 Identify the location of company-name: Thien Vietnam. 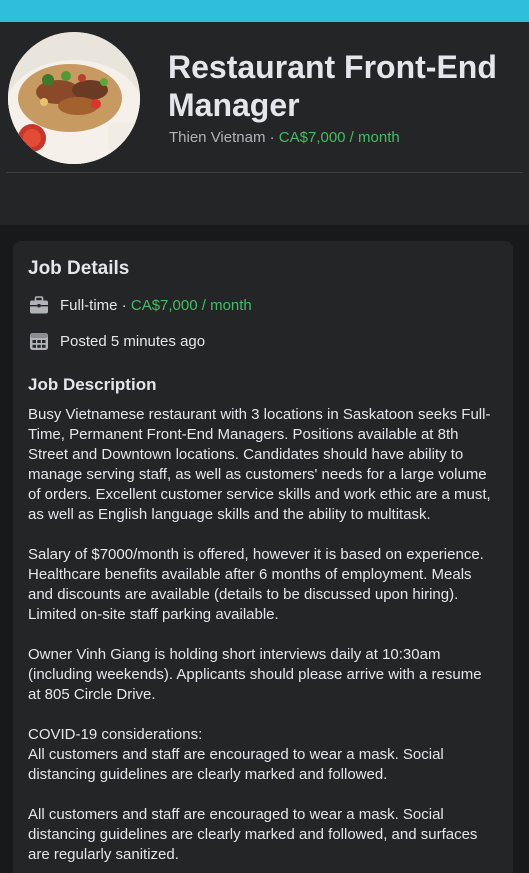
(217, 137).